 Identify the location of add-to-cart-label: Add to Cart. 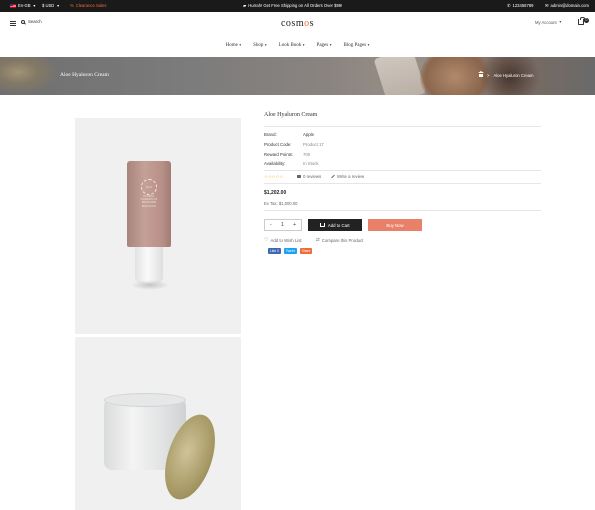
(338, 225).